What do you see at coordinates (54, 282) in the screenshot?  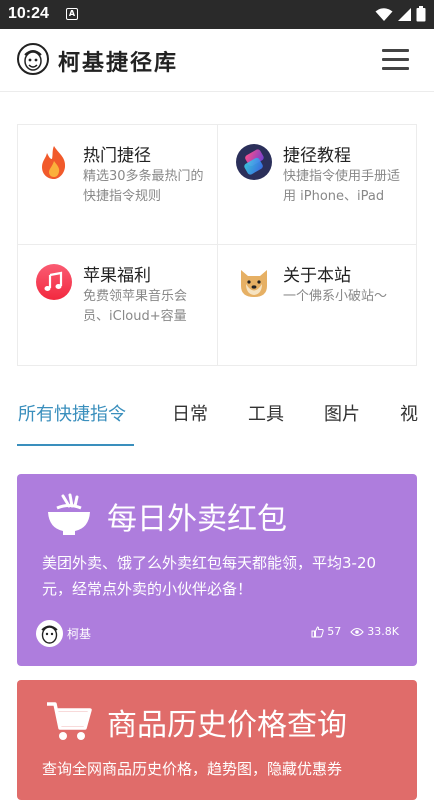 I see `apple-music-icon` at bounding box center [54, 282].